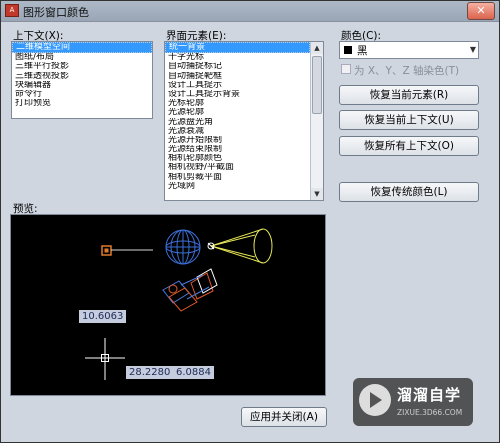 The image size is (500, 443). I want to click on spotlight-cone-icon, so click(240, 246).